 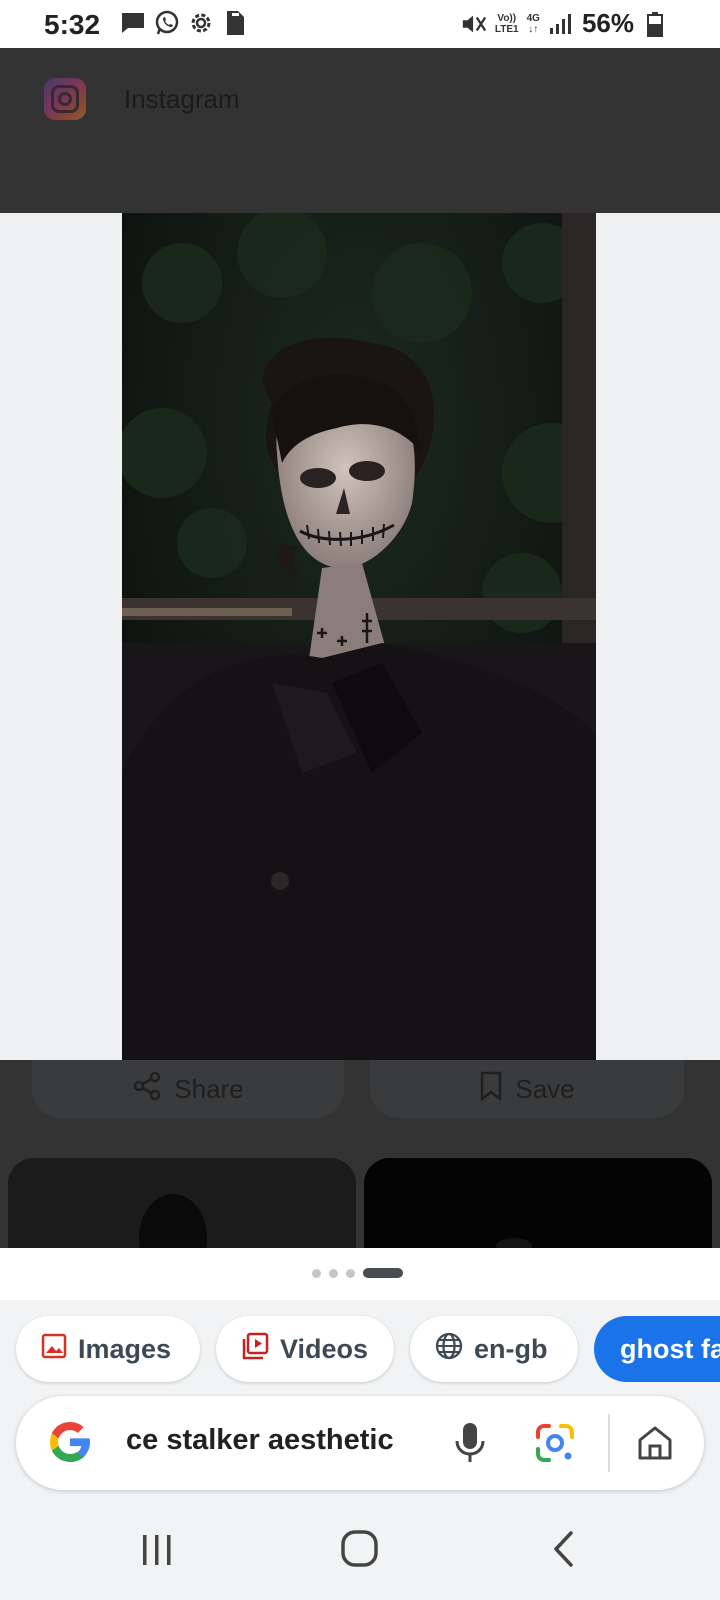 I want to click on video-icon, so click(x=255, y=1349).